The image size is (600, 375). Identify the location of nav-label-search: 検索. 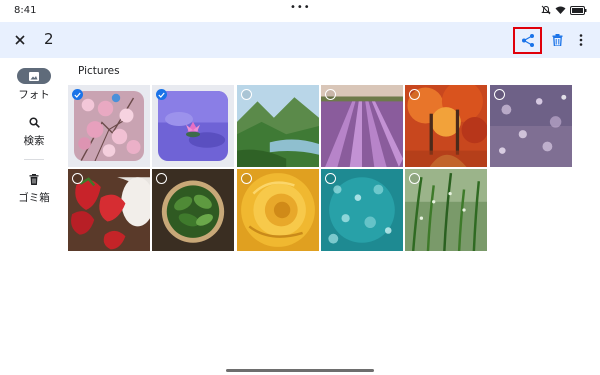
(34, 141).